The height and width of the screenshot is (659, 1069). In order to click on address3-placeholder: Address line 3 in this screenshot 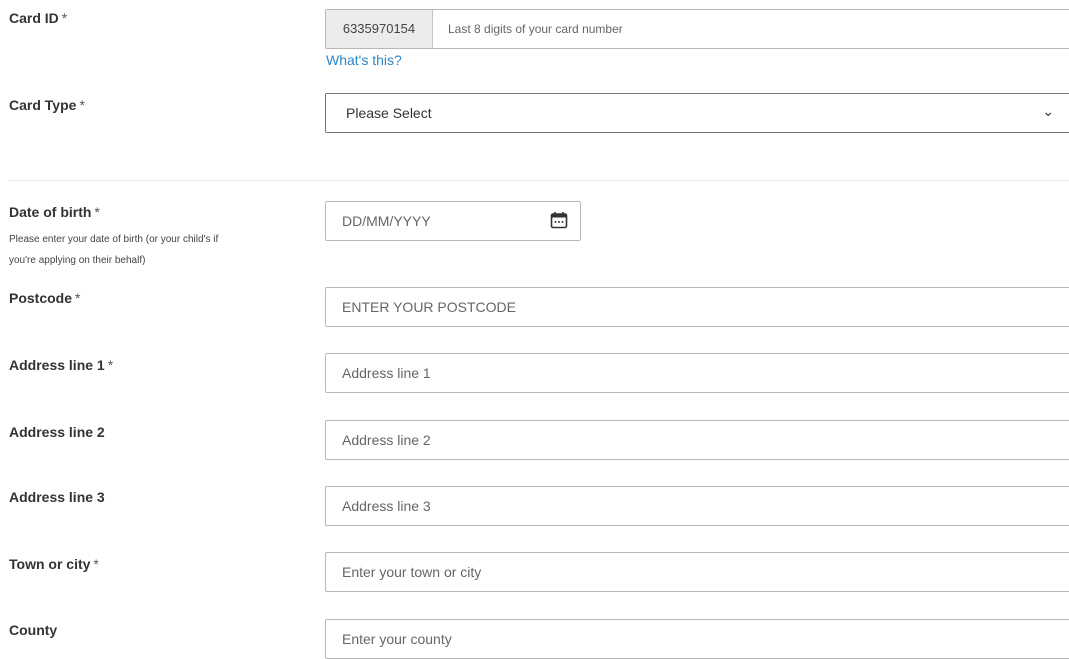, I will do `click(386, 506)`.